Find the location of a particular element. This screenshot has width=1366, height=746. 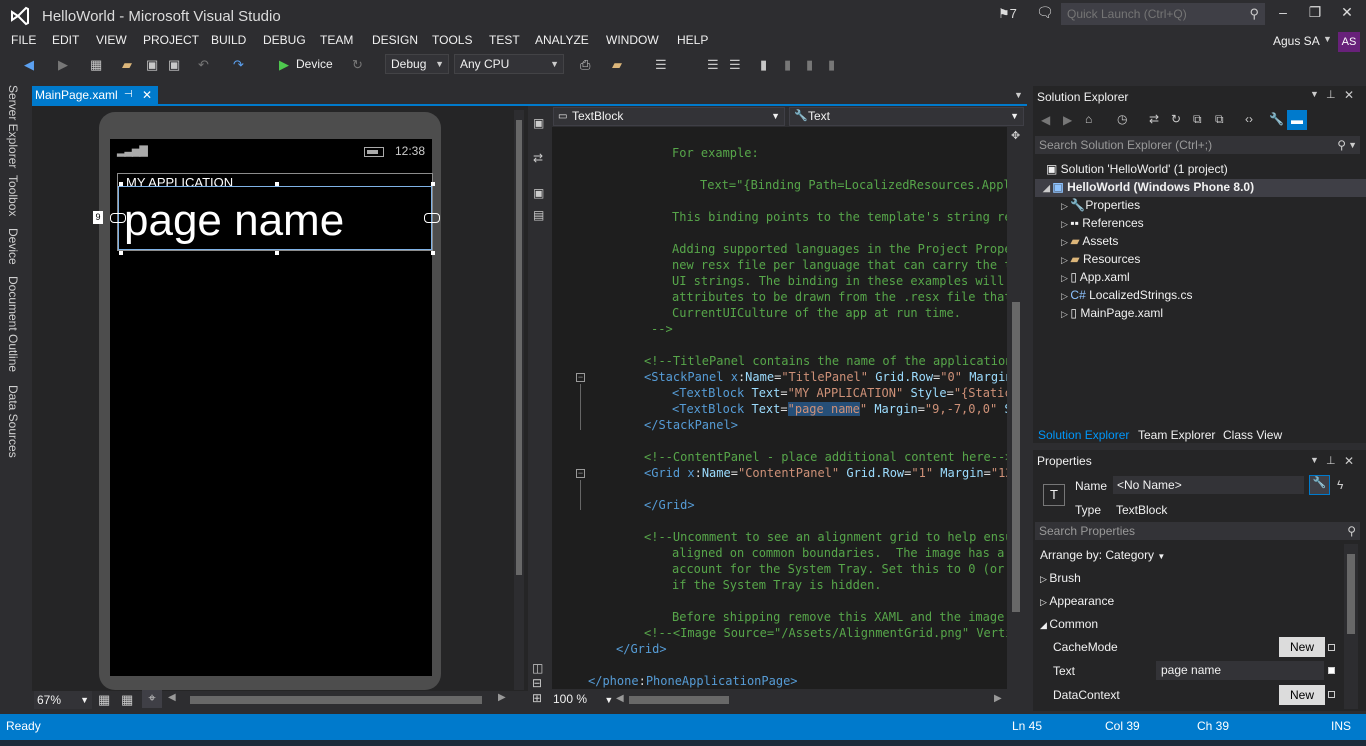

menu-edit: EDIT is located at coordinates (65, 40).